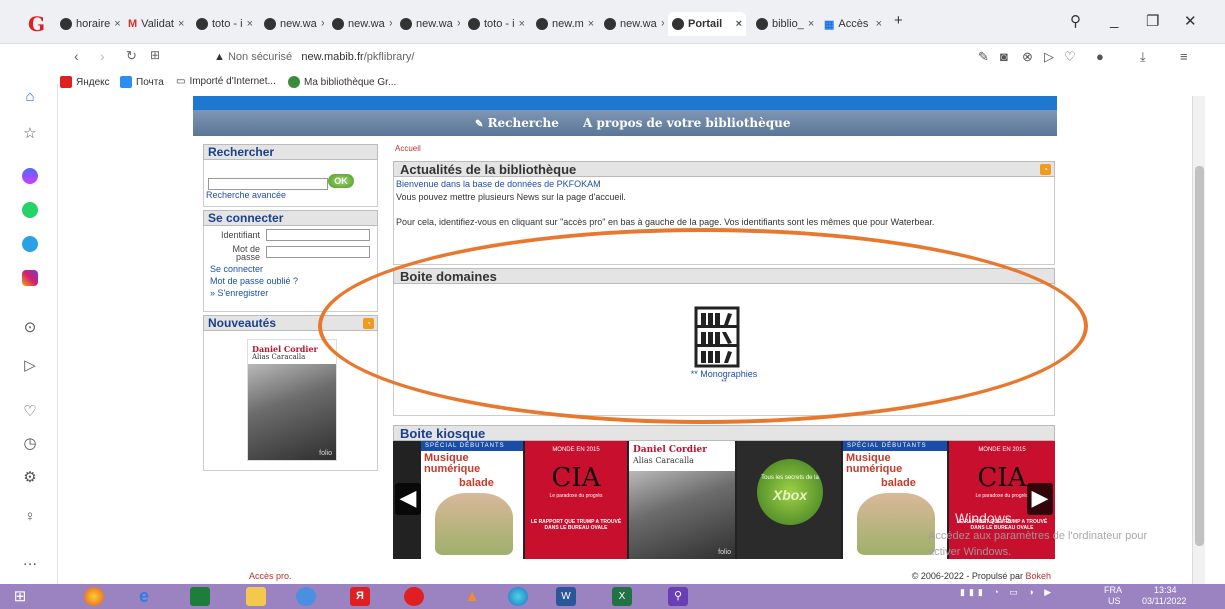 This screenshot has height=609, width=1225. Describe the element at coordinates (622, 596) in the screenshot. I see `excel-icon: X` at that location.